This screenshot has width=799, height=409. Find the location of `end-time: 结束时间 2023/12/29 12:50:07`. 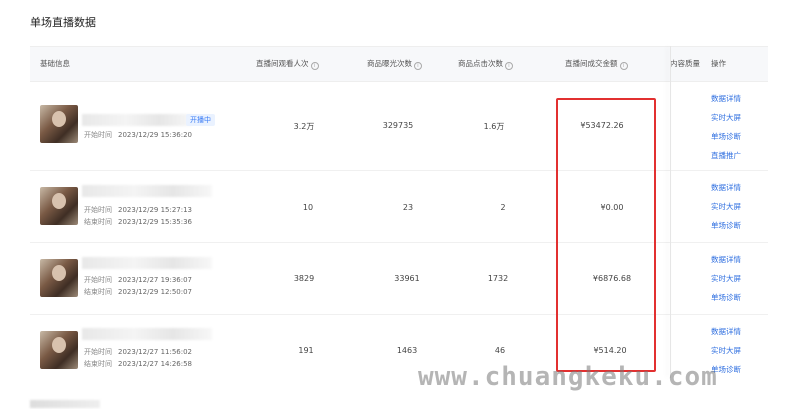

end-time: 结束时间 2023/12/29 12:50:07 is located at coordinates (138, 292).